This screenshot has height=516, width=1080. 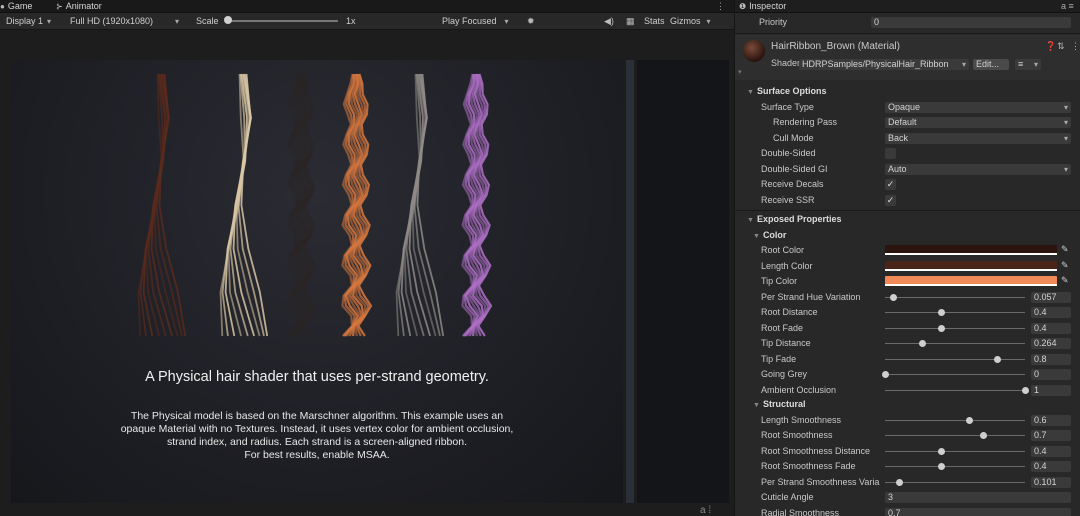 I want to click on play-mode-dropdown: Play Focused ▾, so click(x=475, y=21).